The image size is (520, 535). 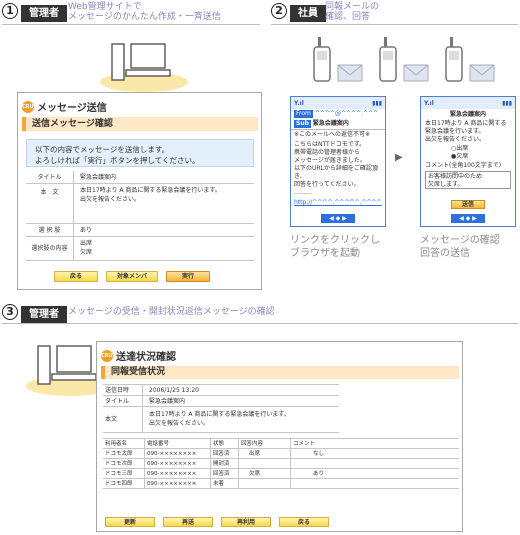 I want to click on subject-value: 緊急会議案内, so click(x=330, y=123).